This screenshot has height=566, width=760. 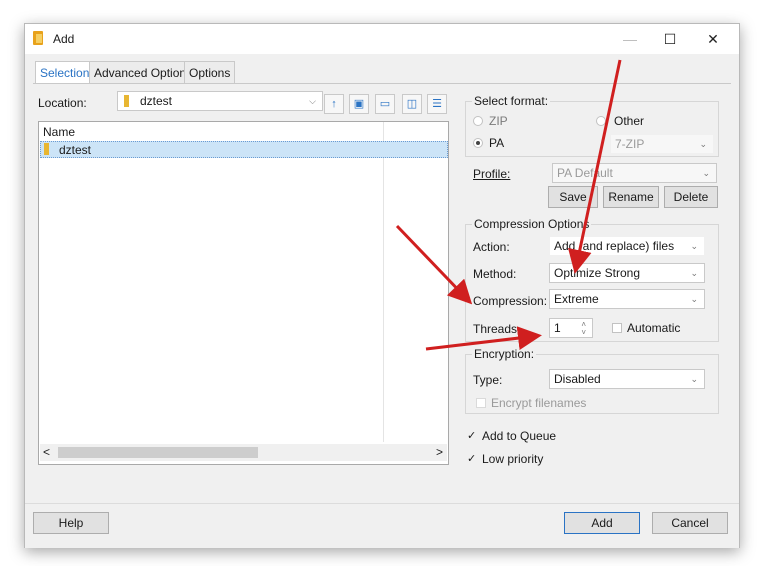 What do you see at coordinates (434, 264) in the screenshot?
I see `annotation-arrow-compression` at bounding box center [434, 264].